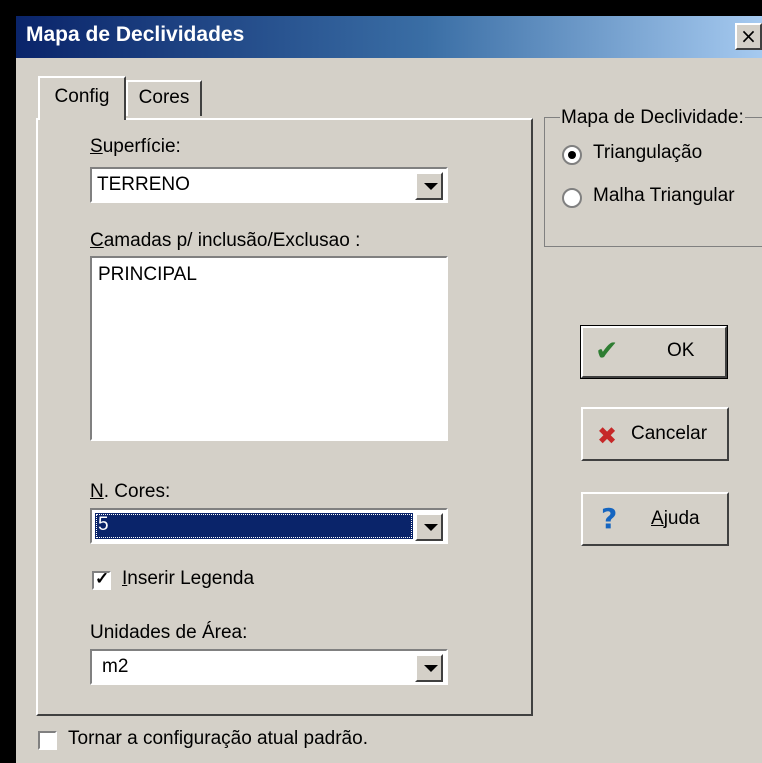  Describe the element at coordinates (169, 632) in the screenshot. I see `unidades-label: Unidades de Área:` at that location.